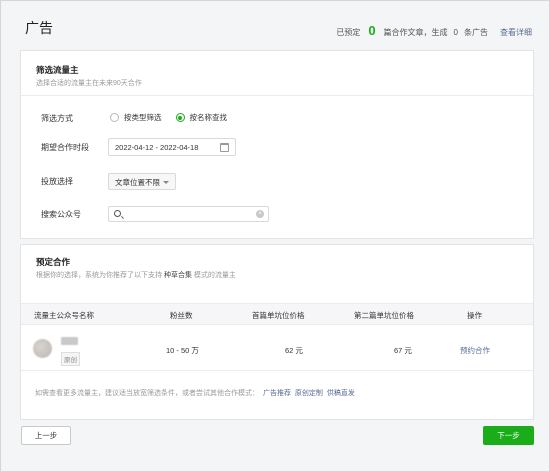 The height and width of the screenshot is (472, 550). I want to click on account-search-input: ×, so click(188, 214).